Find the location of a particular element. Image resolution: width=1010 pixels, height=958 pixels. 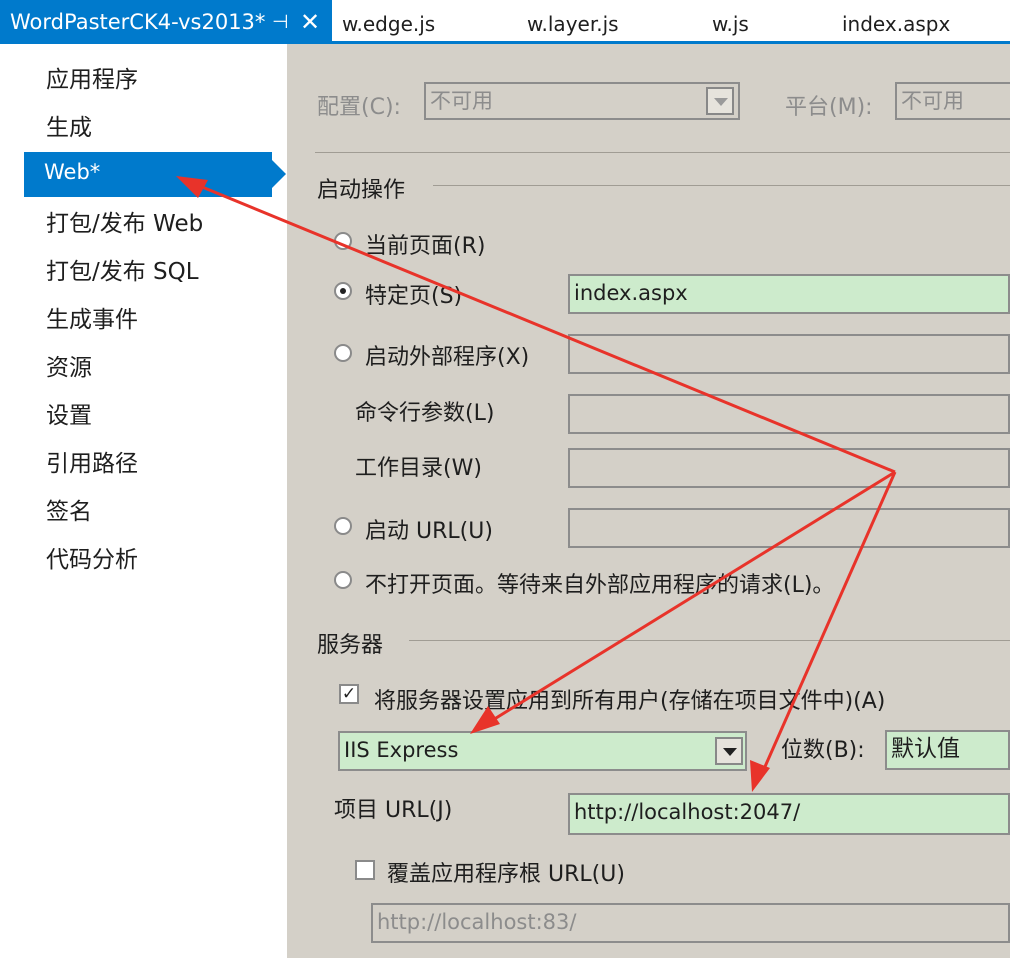

sidebar-item-publish-web: 打包/发布 Web is located at coordinates (124, 224).